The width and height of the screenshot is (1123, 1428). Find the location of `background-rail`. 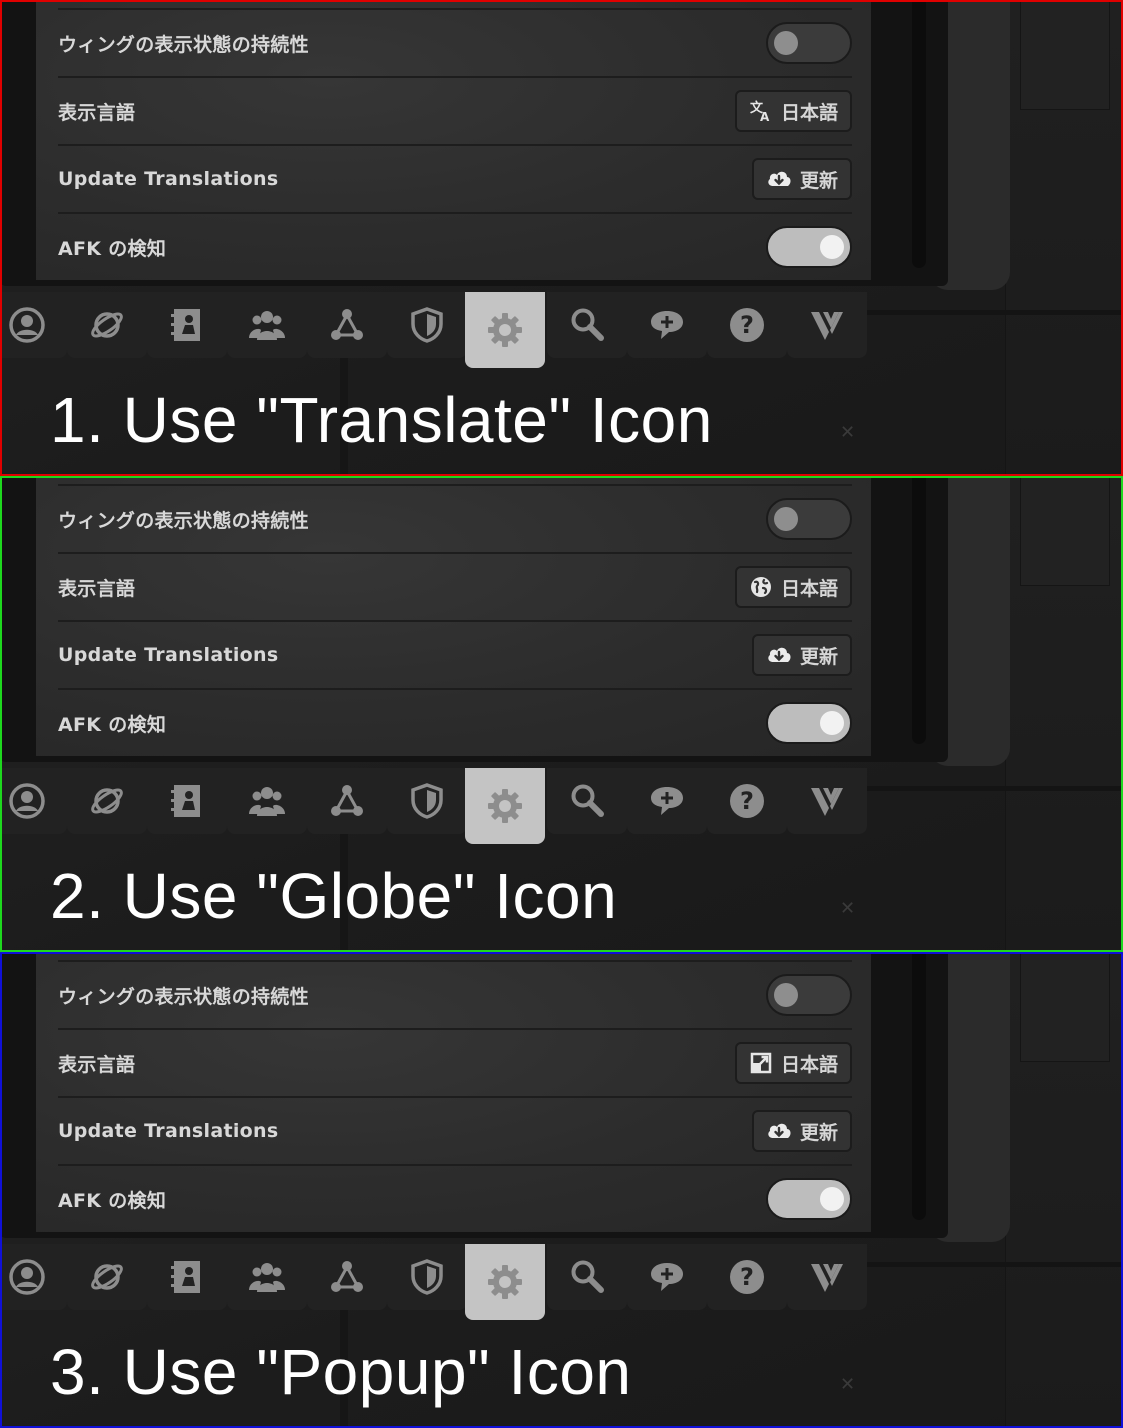

background-rail is located at coordinates (991, 312).